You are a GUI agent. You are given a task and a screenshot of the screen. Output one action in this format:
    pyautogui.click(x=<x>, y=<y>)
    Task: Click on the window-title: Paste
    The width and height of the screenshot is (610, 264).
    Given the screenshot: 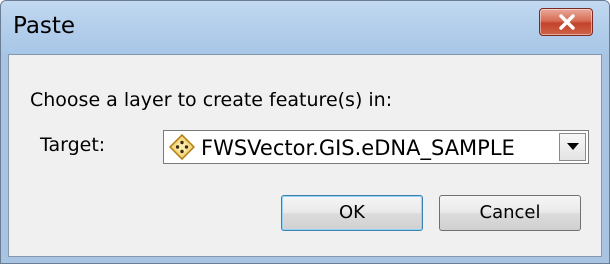 What is the action you would take?
    pyautogui.click(x=44, y=26)
    